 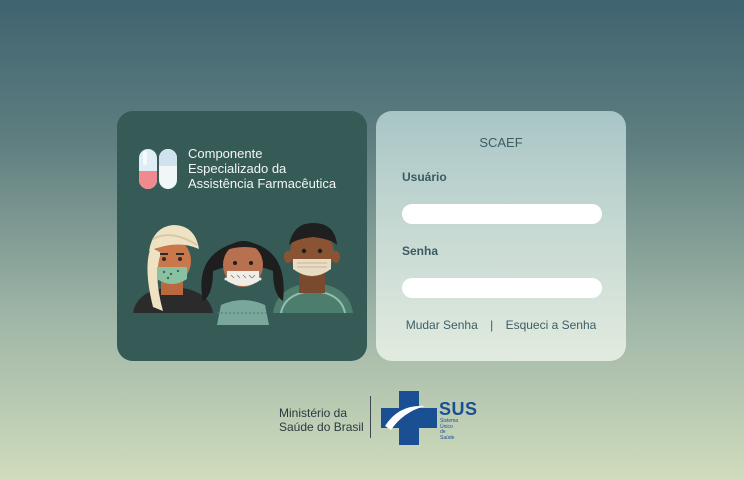 What do you see at coordinates (458, 409) in the screenshot?
I see `sus-title: SUS` at bounding box center [458, 409].